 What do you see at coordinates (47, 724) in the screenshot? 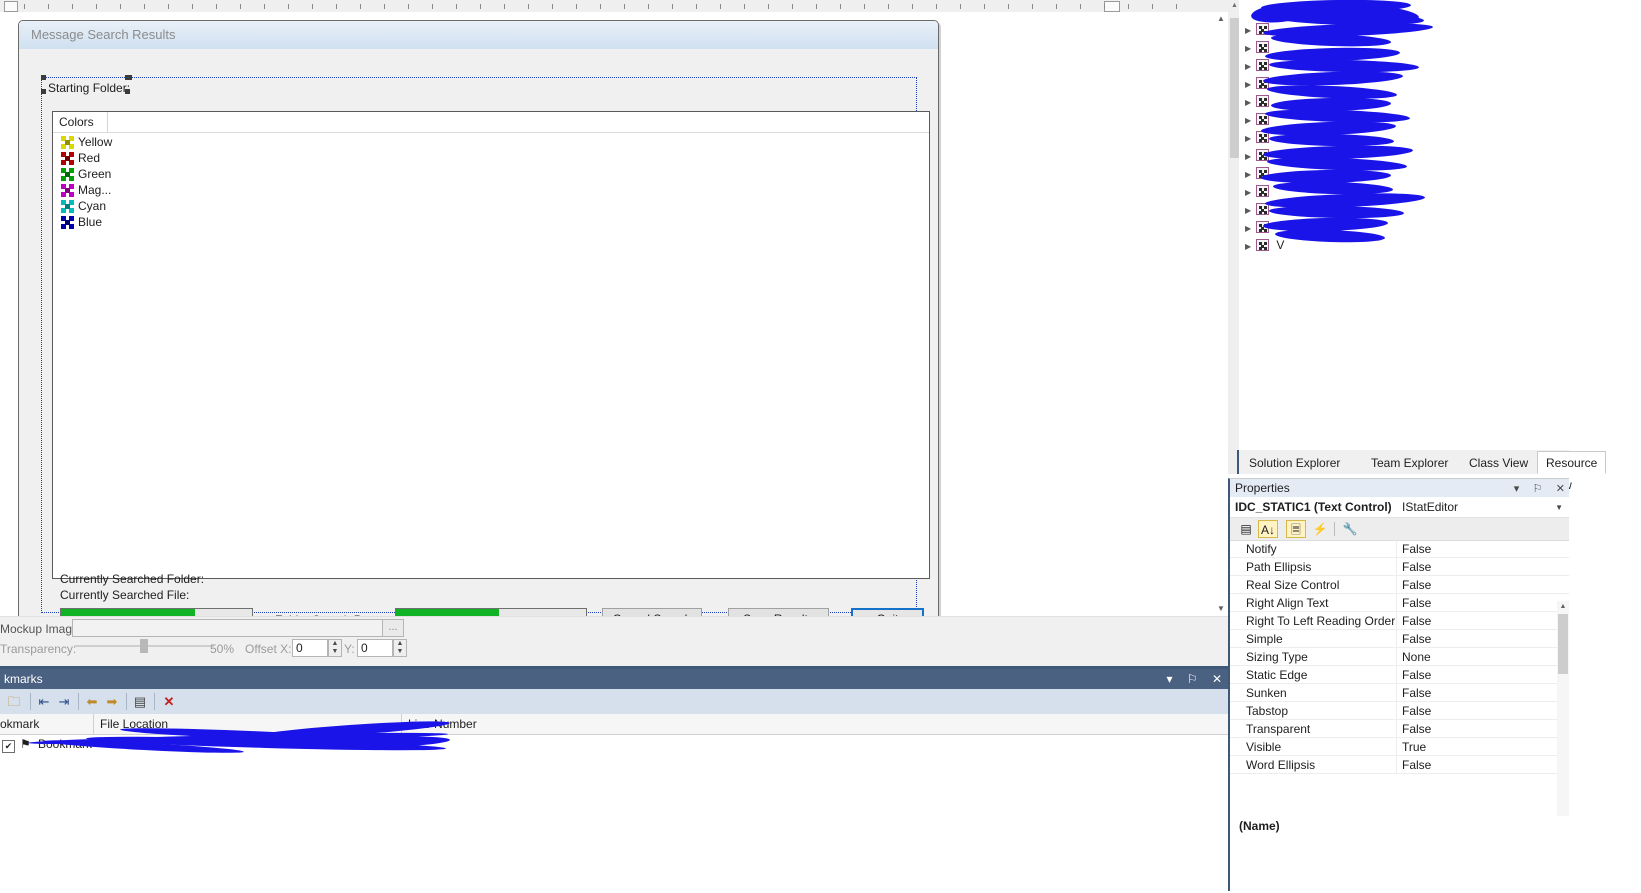
I see `column-bookmark: okmark` at bounding box center [47, 724].